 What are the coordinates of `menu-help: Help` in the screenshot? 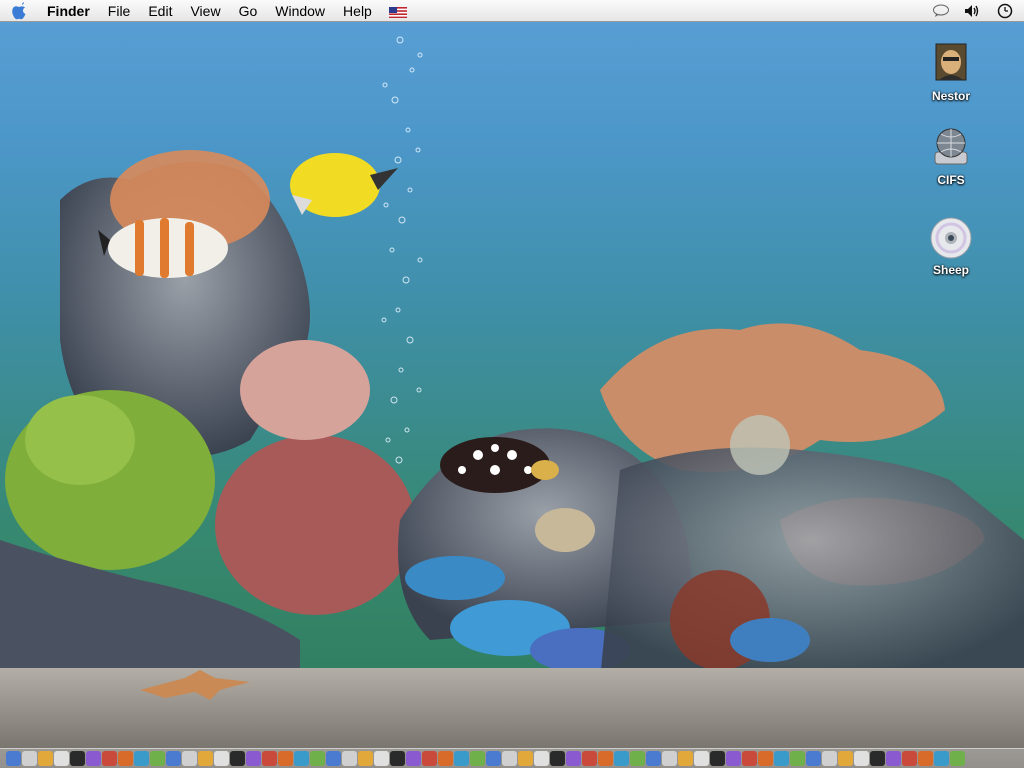 It's located at (357, 11).